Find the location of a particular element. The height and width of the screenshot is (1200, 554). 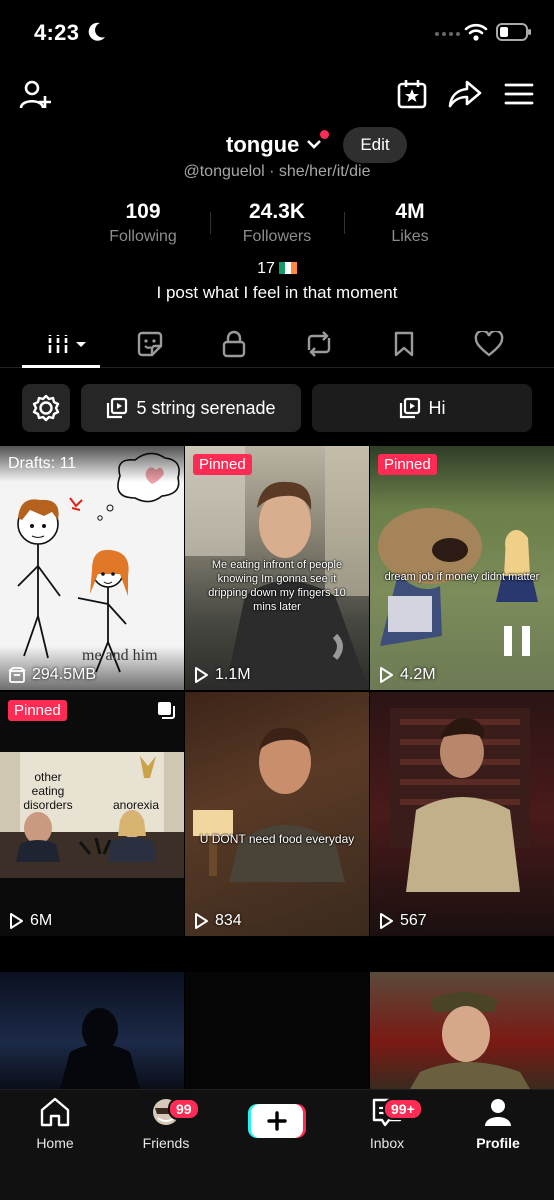

heart-icon is located at coordinates (489, 344).